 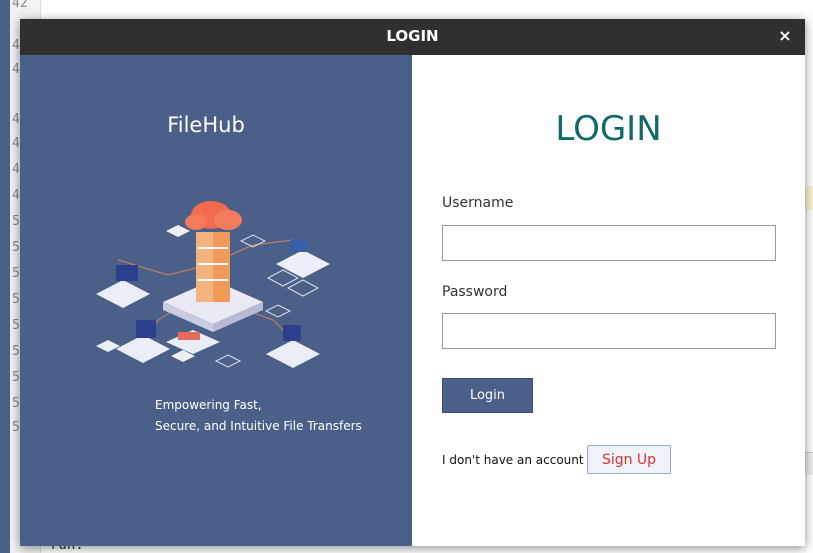 I want to click on line-number: 42, so click(x=20, y=5).